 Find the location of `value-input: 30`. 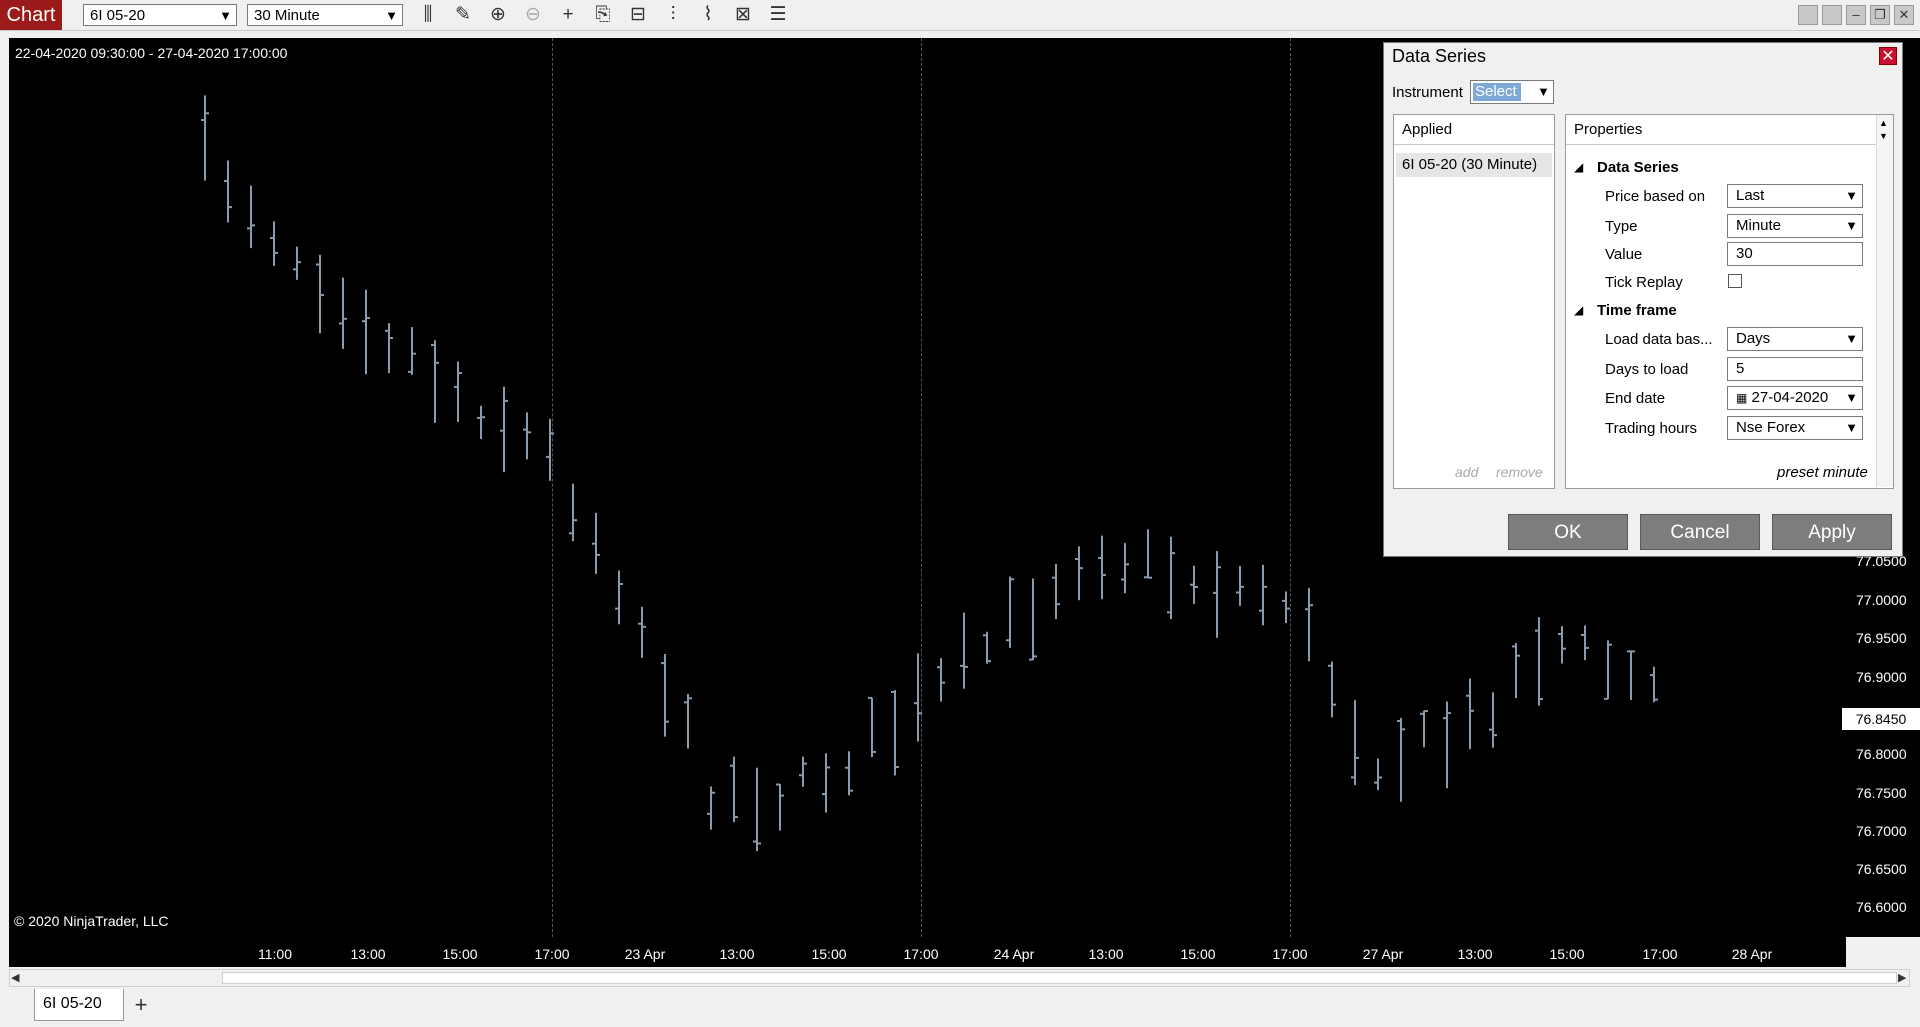

value-input: 30 is located at coordinates (1795, 254).